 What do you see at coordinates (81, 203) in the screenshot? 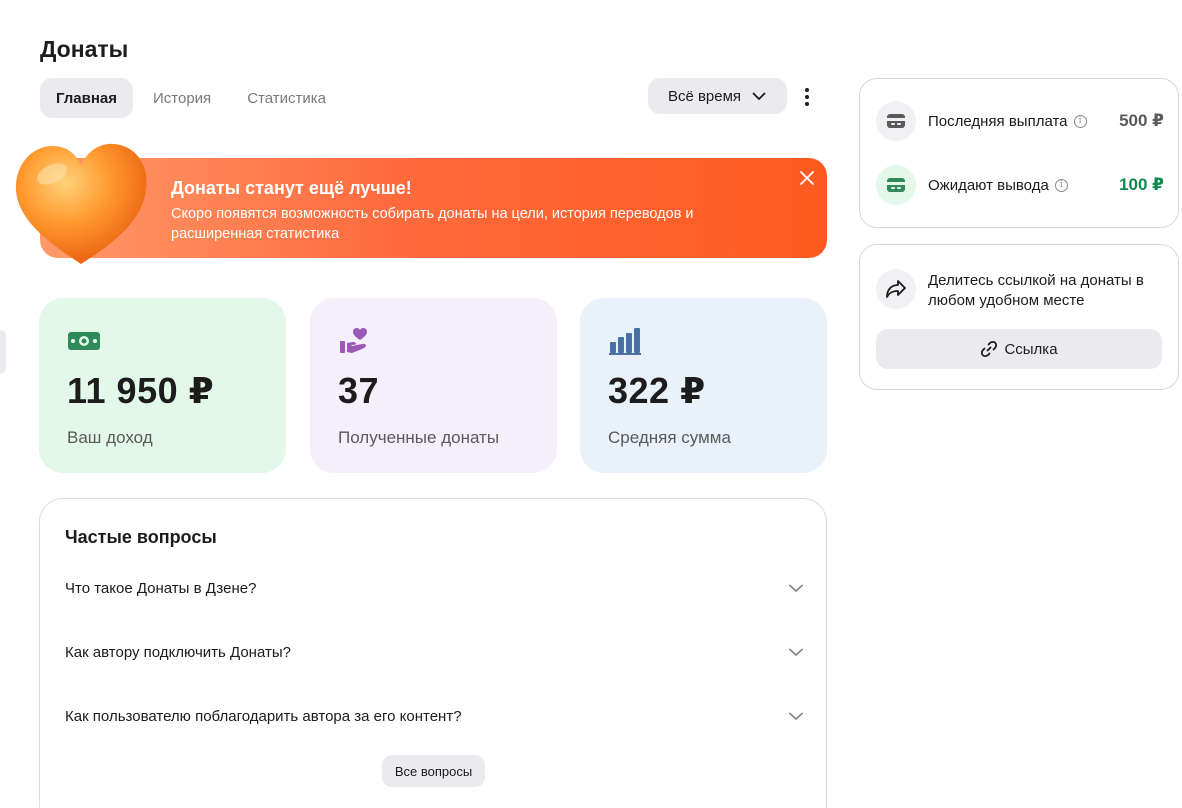
I see `heart-icon` at bounding box center [81, 203].